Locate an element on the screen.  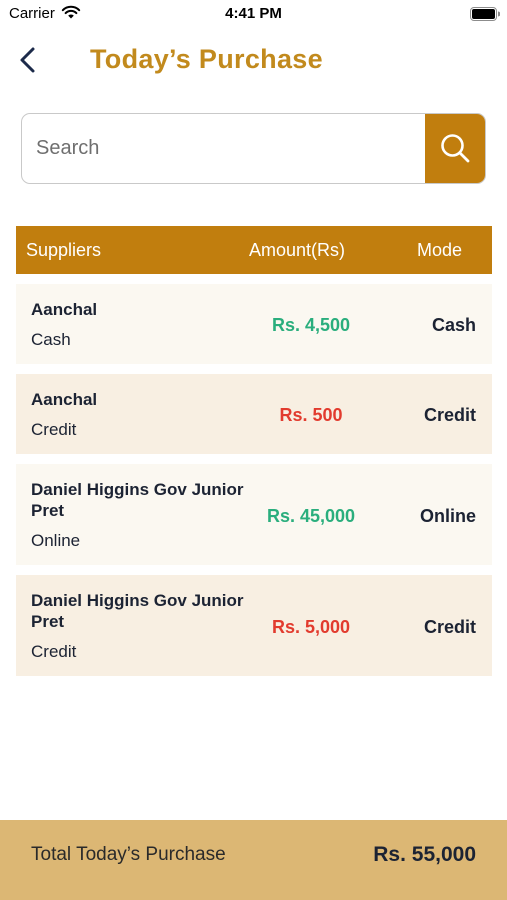
purchase-amount: Rs. 500 is located at coordinates (311, 415).